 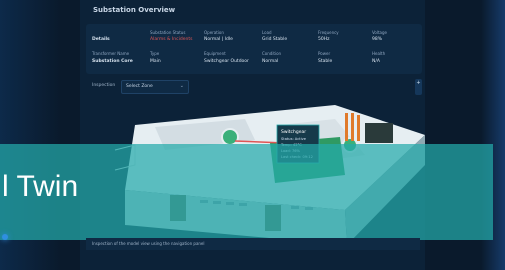 What do you see at coordinates (40, 186) in the screenshot?
I see `banner-text: l Twin` at bounding box center [40, 186].